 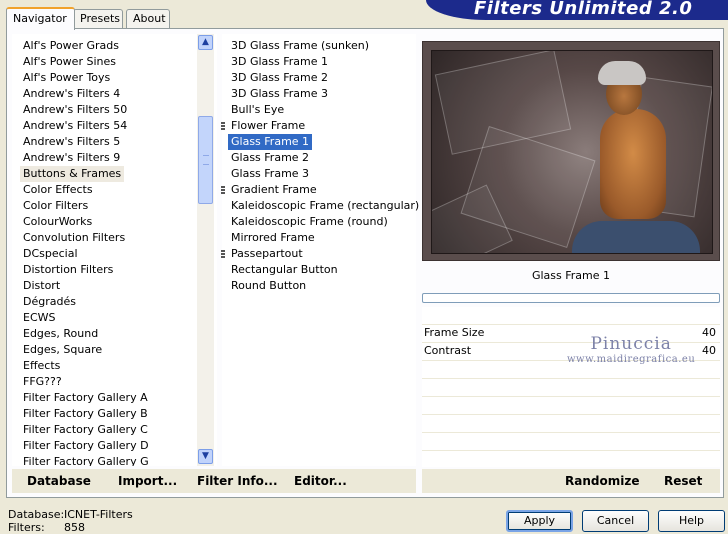 I want to click on filter-item-label: 3D Glass Frame (sunken), so click(x=300, y=45).